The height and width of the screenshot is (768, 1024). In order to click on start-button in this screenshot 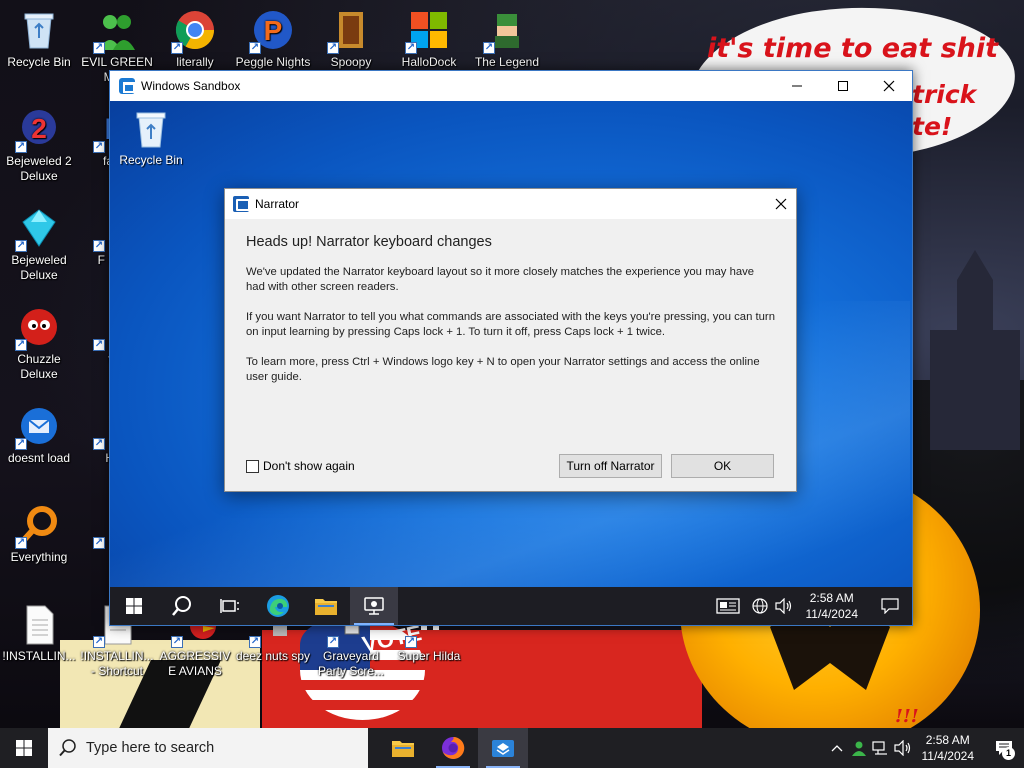, I will do `click(24, 748)`.